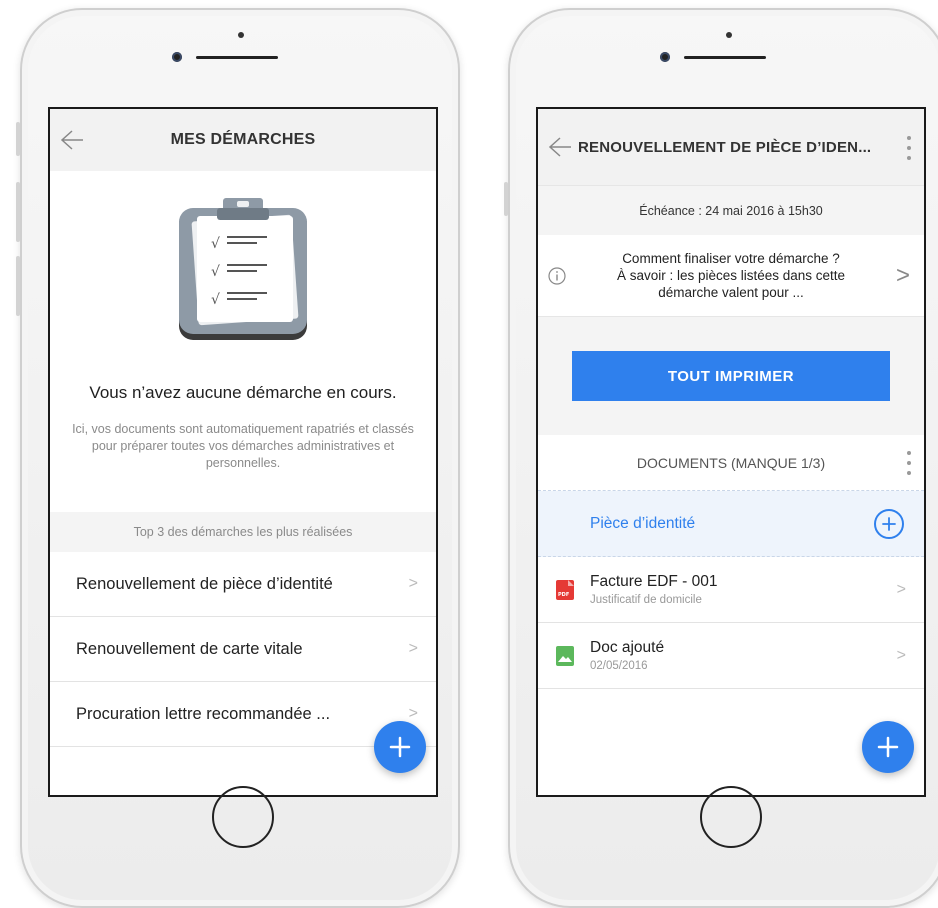 This screenshot has width=938, height=908. What do you see at coordinates (743, 655) in the screenshot?
I see `document-text: Doc ajouté 02/05/2016` at bounding box center [743, 655].